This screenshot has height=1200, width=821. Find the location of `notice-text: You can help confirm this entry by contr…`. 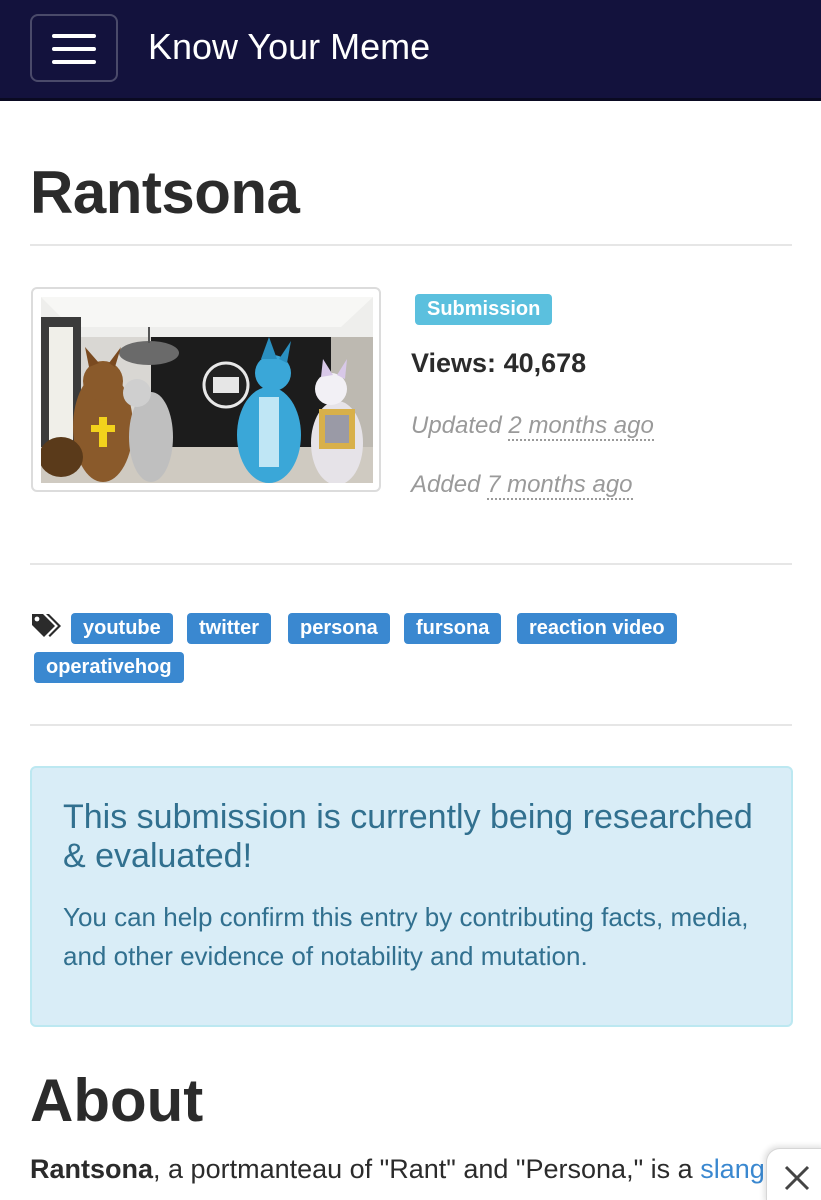

notice-text: You can help confirm this entry by contr… is located at coordinates (406, 936).